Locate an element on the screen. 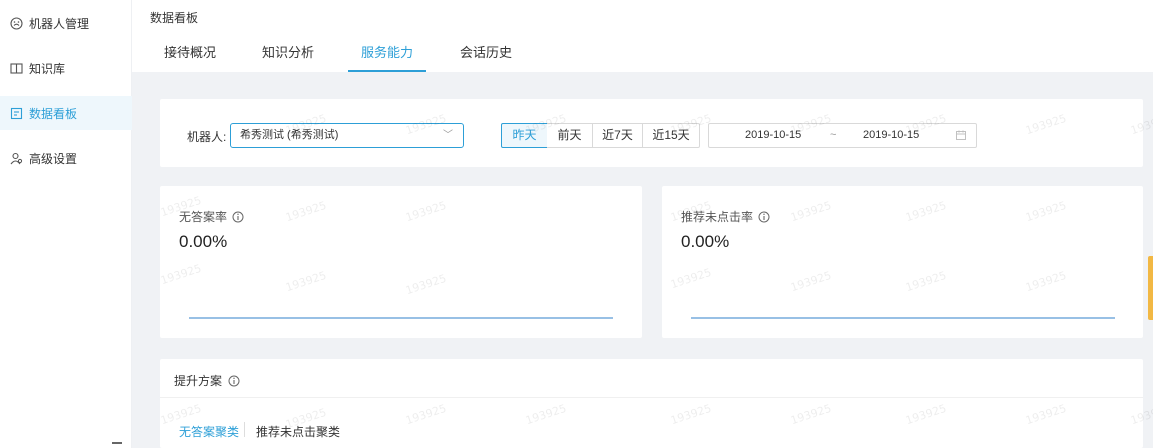 Image resolution: width=1153 pixels, height=448 pixels. sidebar-item-robot-management: 机器人管理 is located at coordinates (66, 23).